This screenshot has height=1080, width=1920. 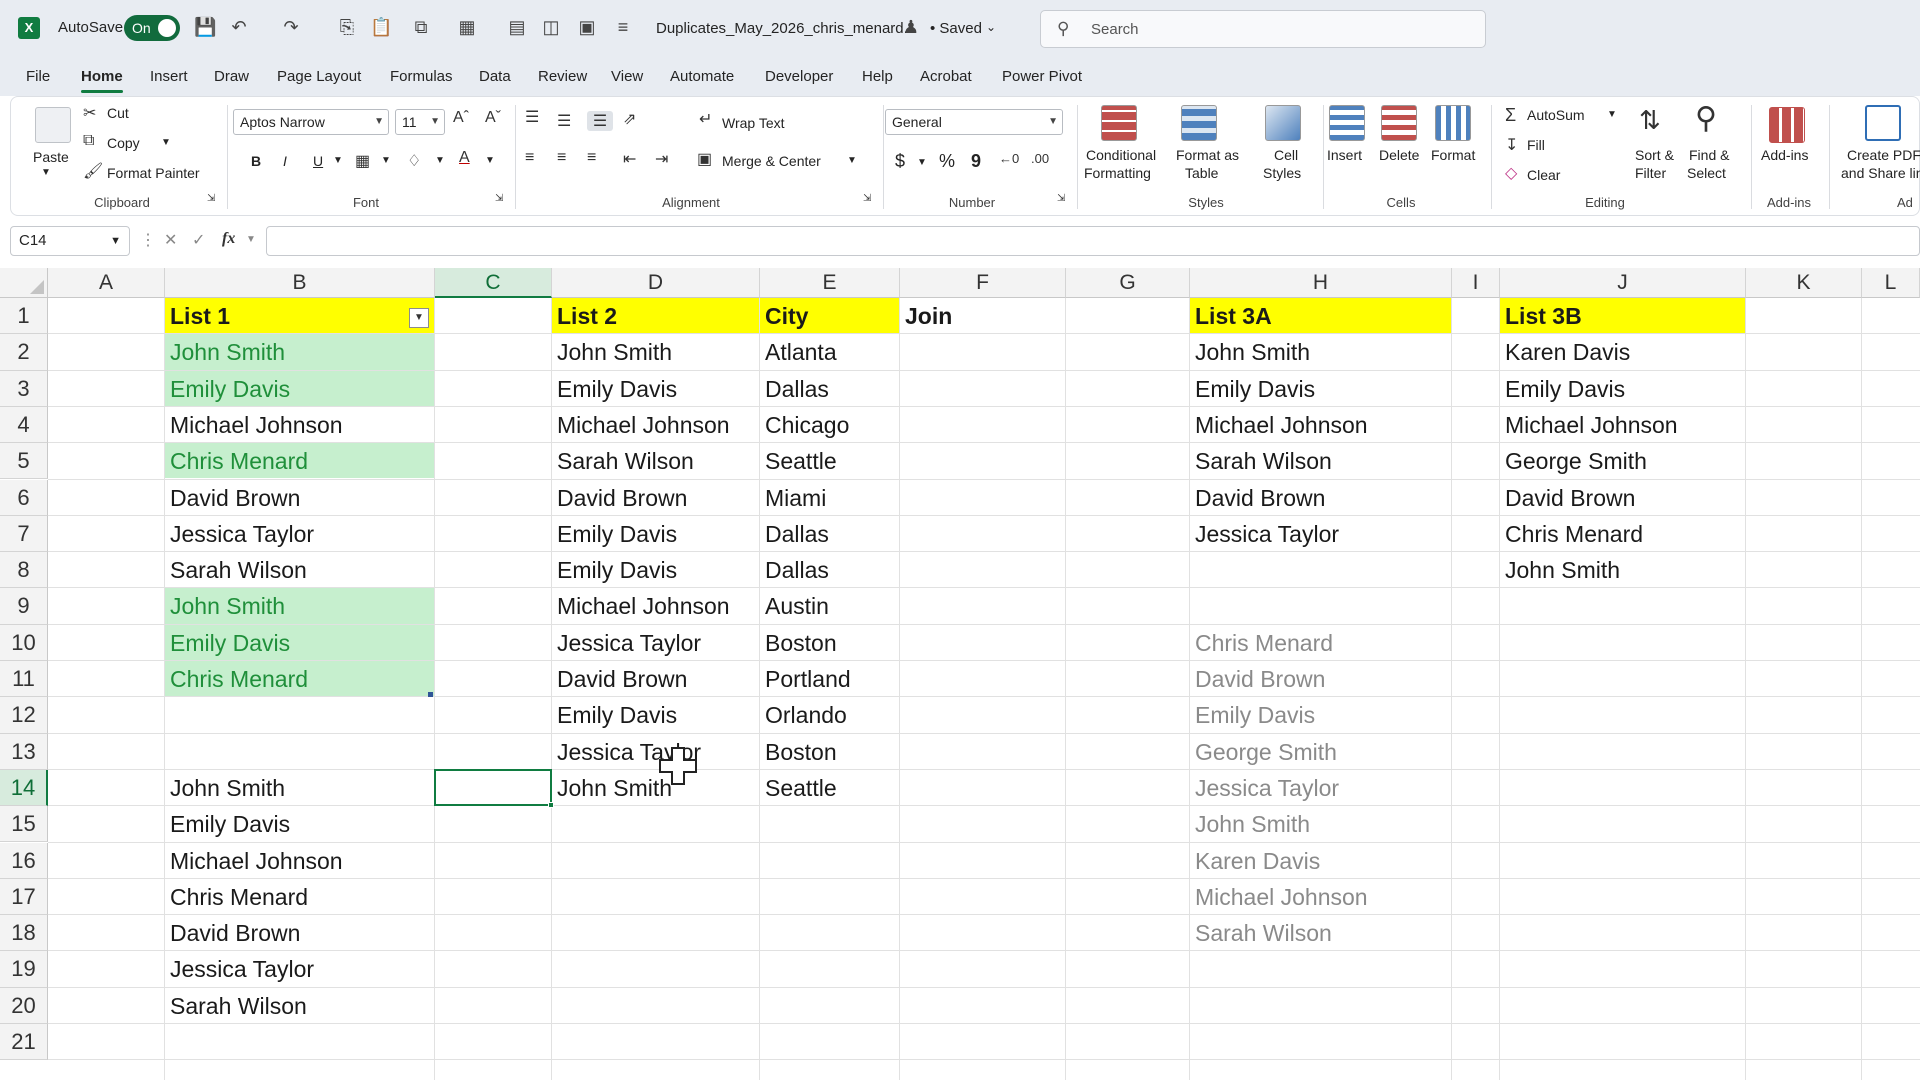 I want to click on font-launcher-icon: ⇲, so click(x=499, y=198).